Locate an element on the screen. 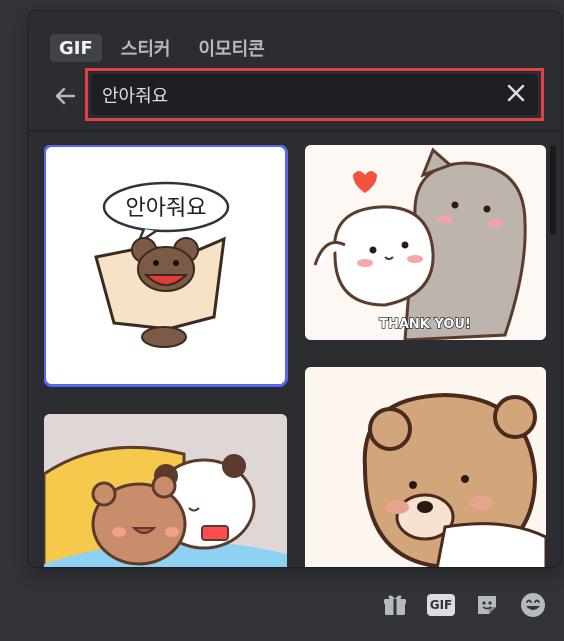 The width and height of the screenshot is (564, 641). tab-stickers: 스티커 is located at coordinates (146, 48).